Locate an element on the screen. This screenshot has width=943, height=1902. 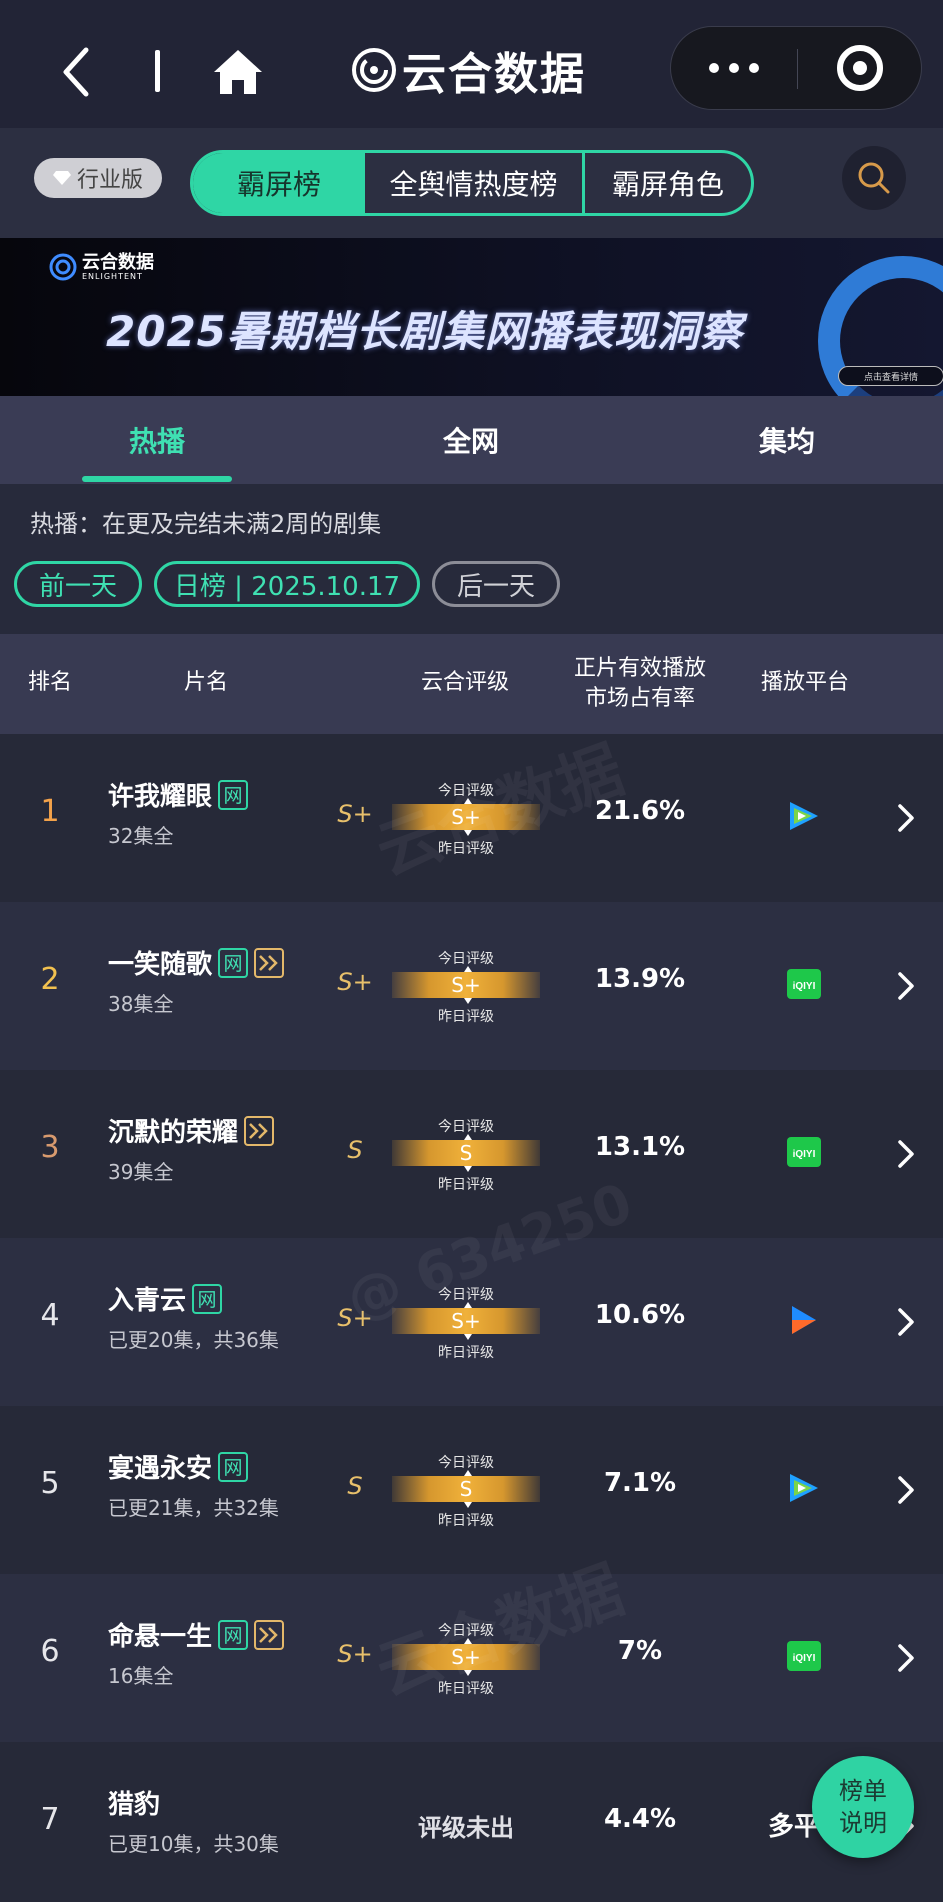
ranking-type-tabs: 热播 全网 集均 is located at coordinates (471, 440).